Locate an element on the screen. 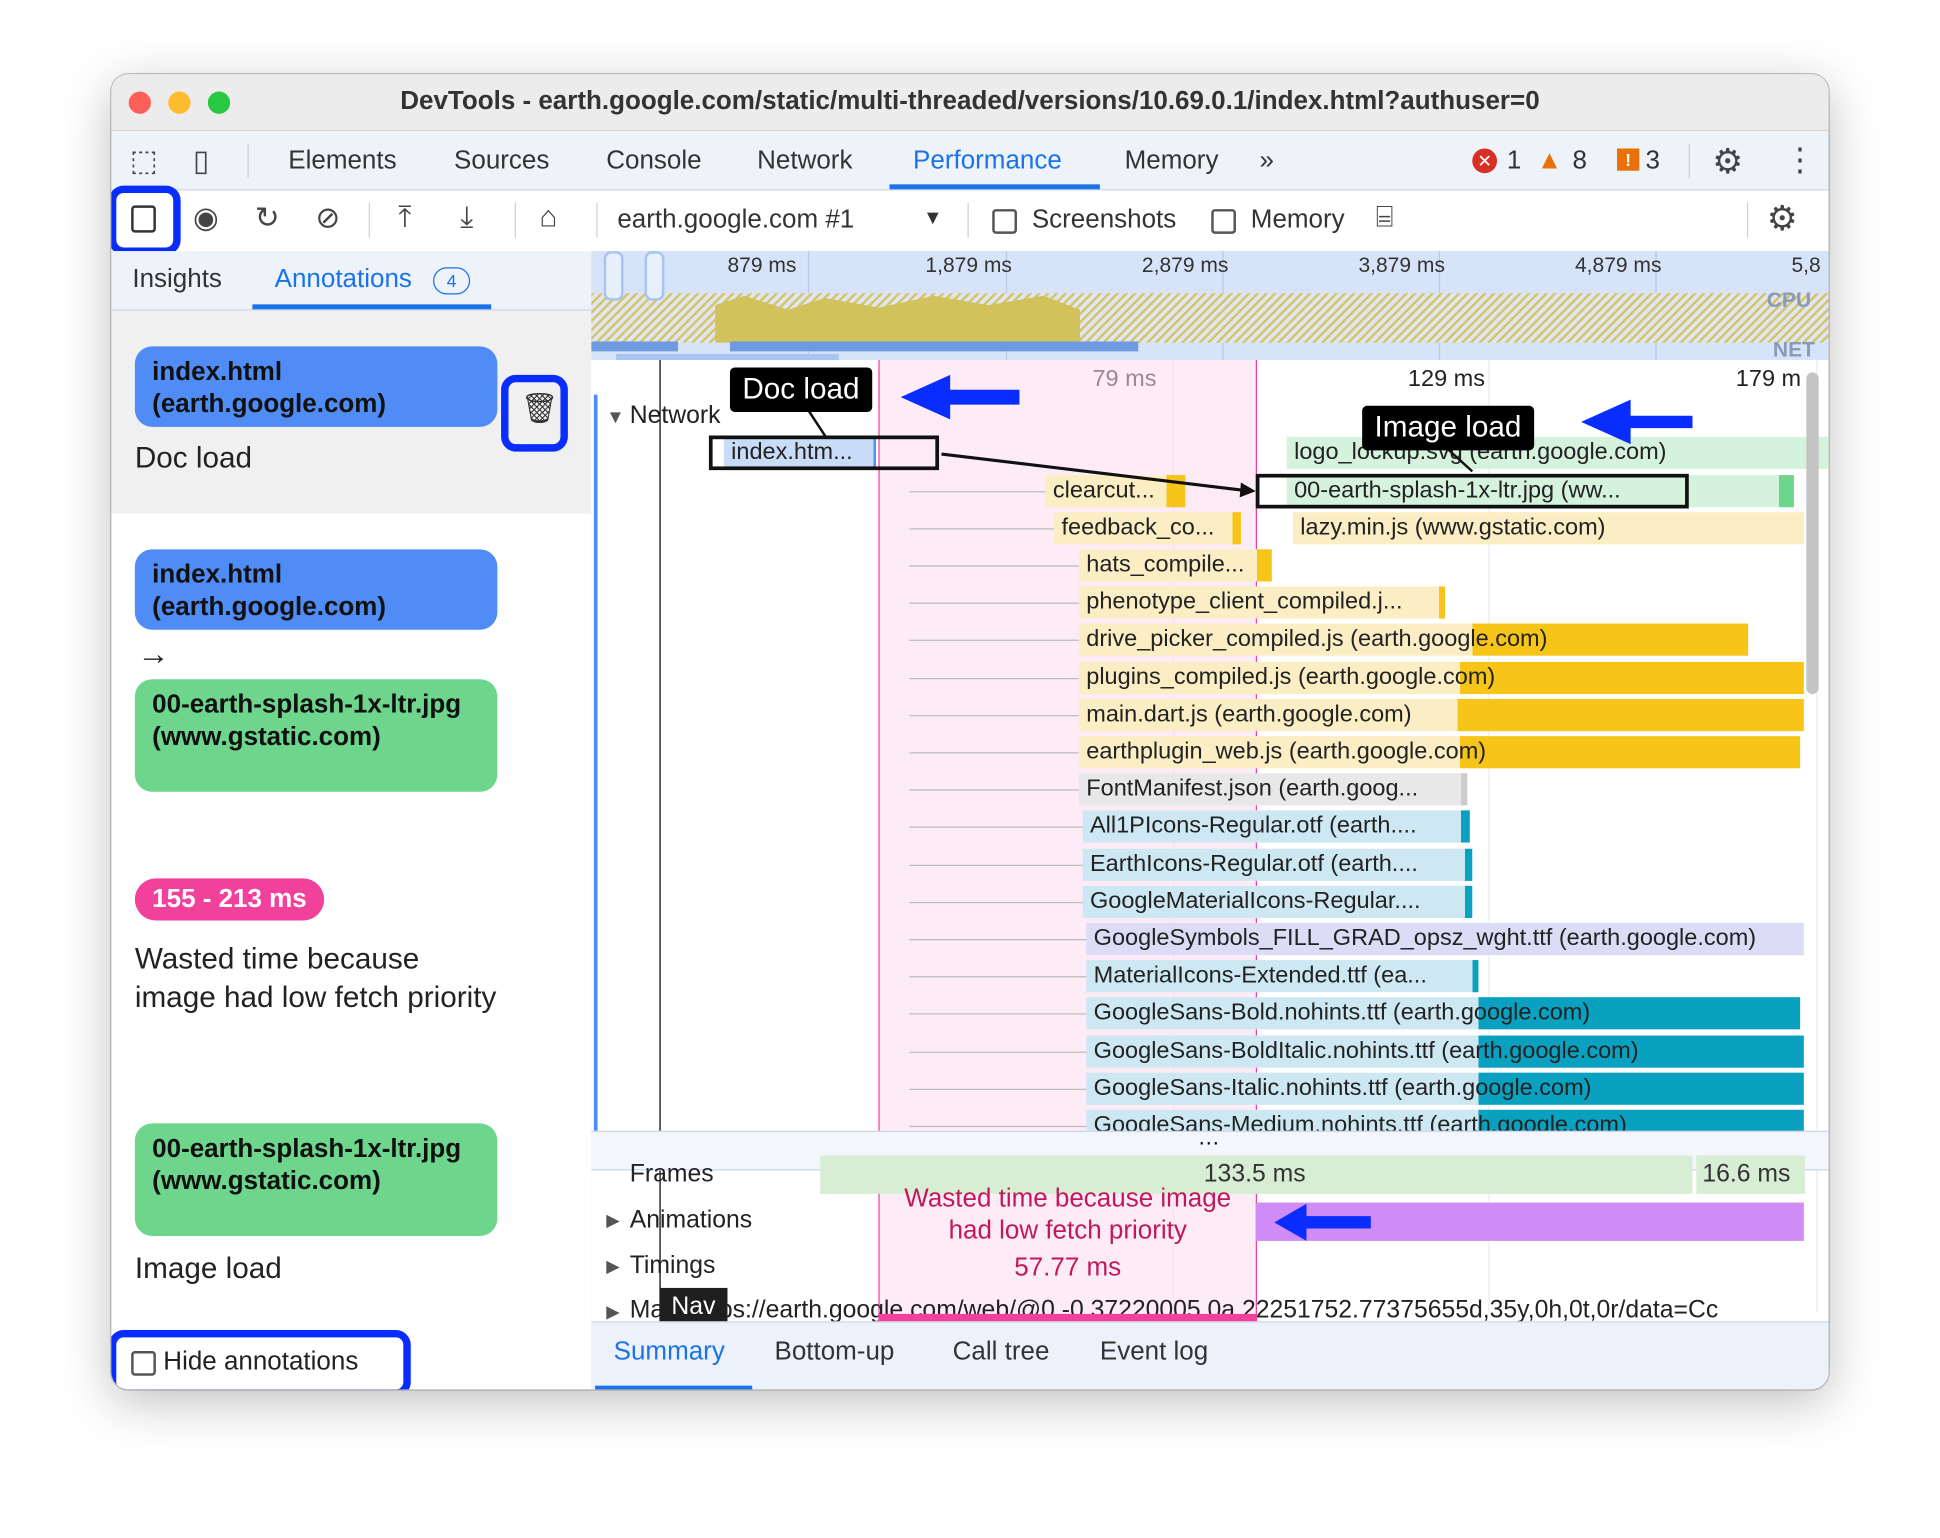 The width and height of the screenshot is (1940, 1538). tab-annotations: Annotations is located at coordinates (343, 280).